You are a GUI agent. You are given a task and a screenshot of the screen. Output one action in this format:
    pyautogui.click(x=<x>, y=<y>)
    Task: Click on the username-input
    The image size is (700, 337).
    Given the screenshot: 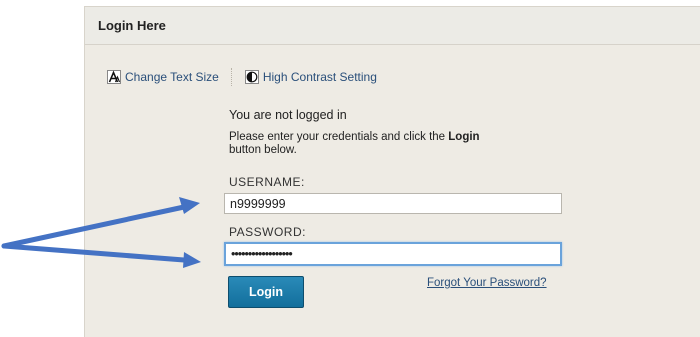 What is the action you would take?
    pyautogui.click(x=393, y=203)
    